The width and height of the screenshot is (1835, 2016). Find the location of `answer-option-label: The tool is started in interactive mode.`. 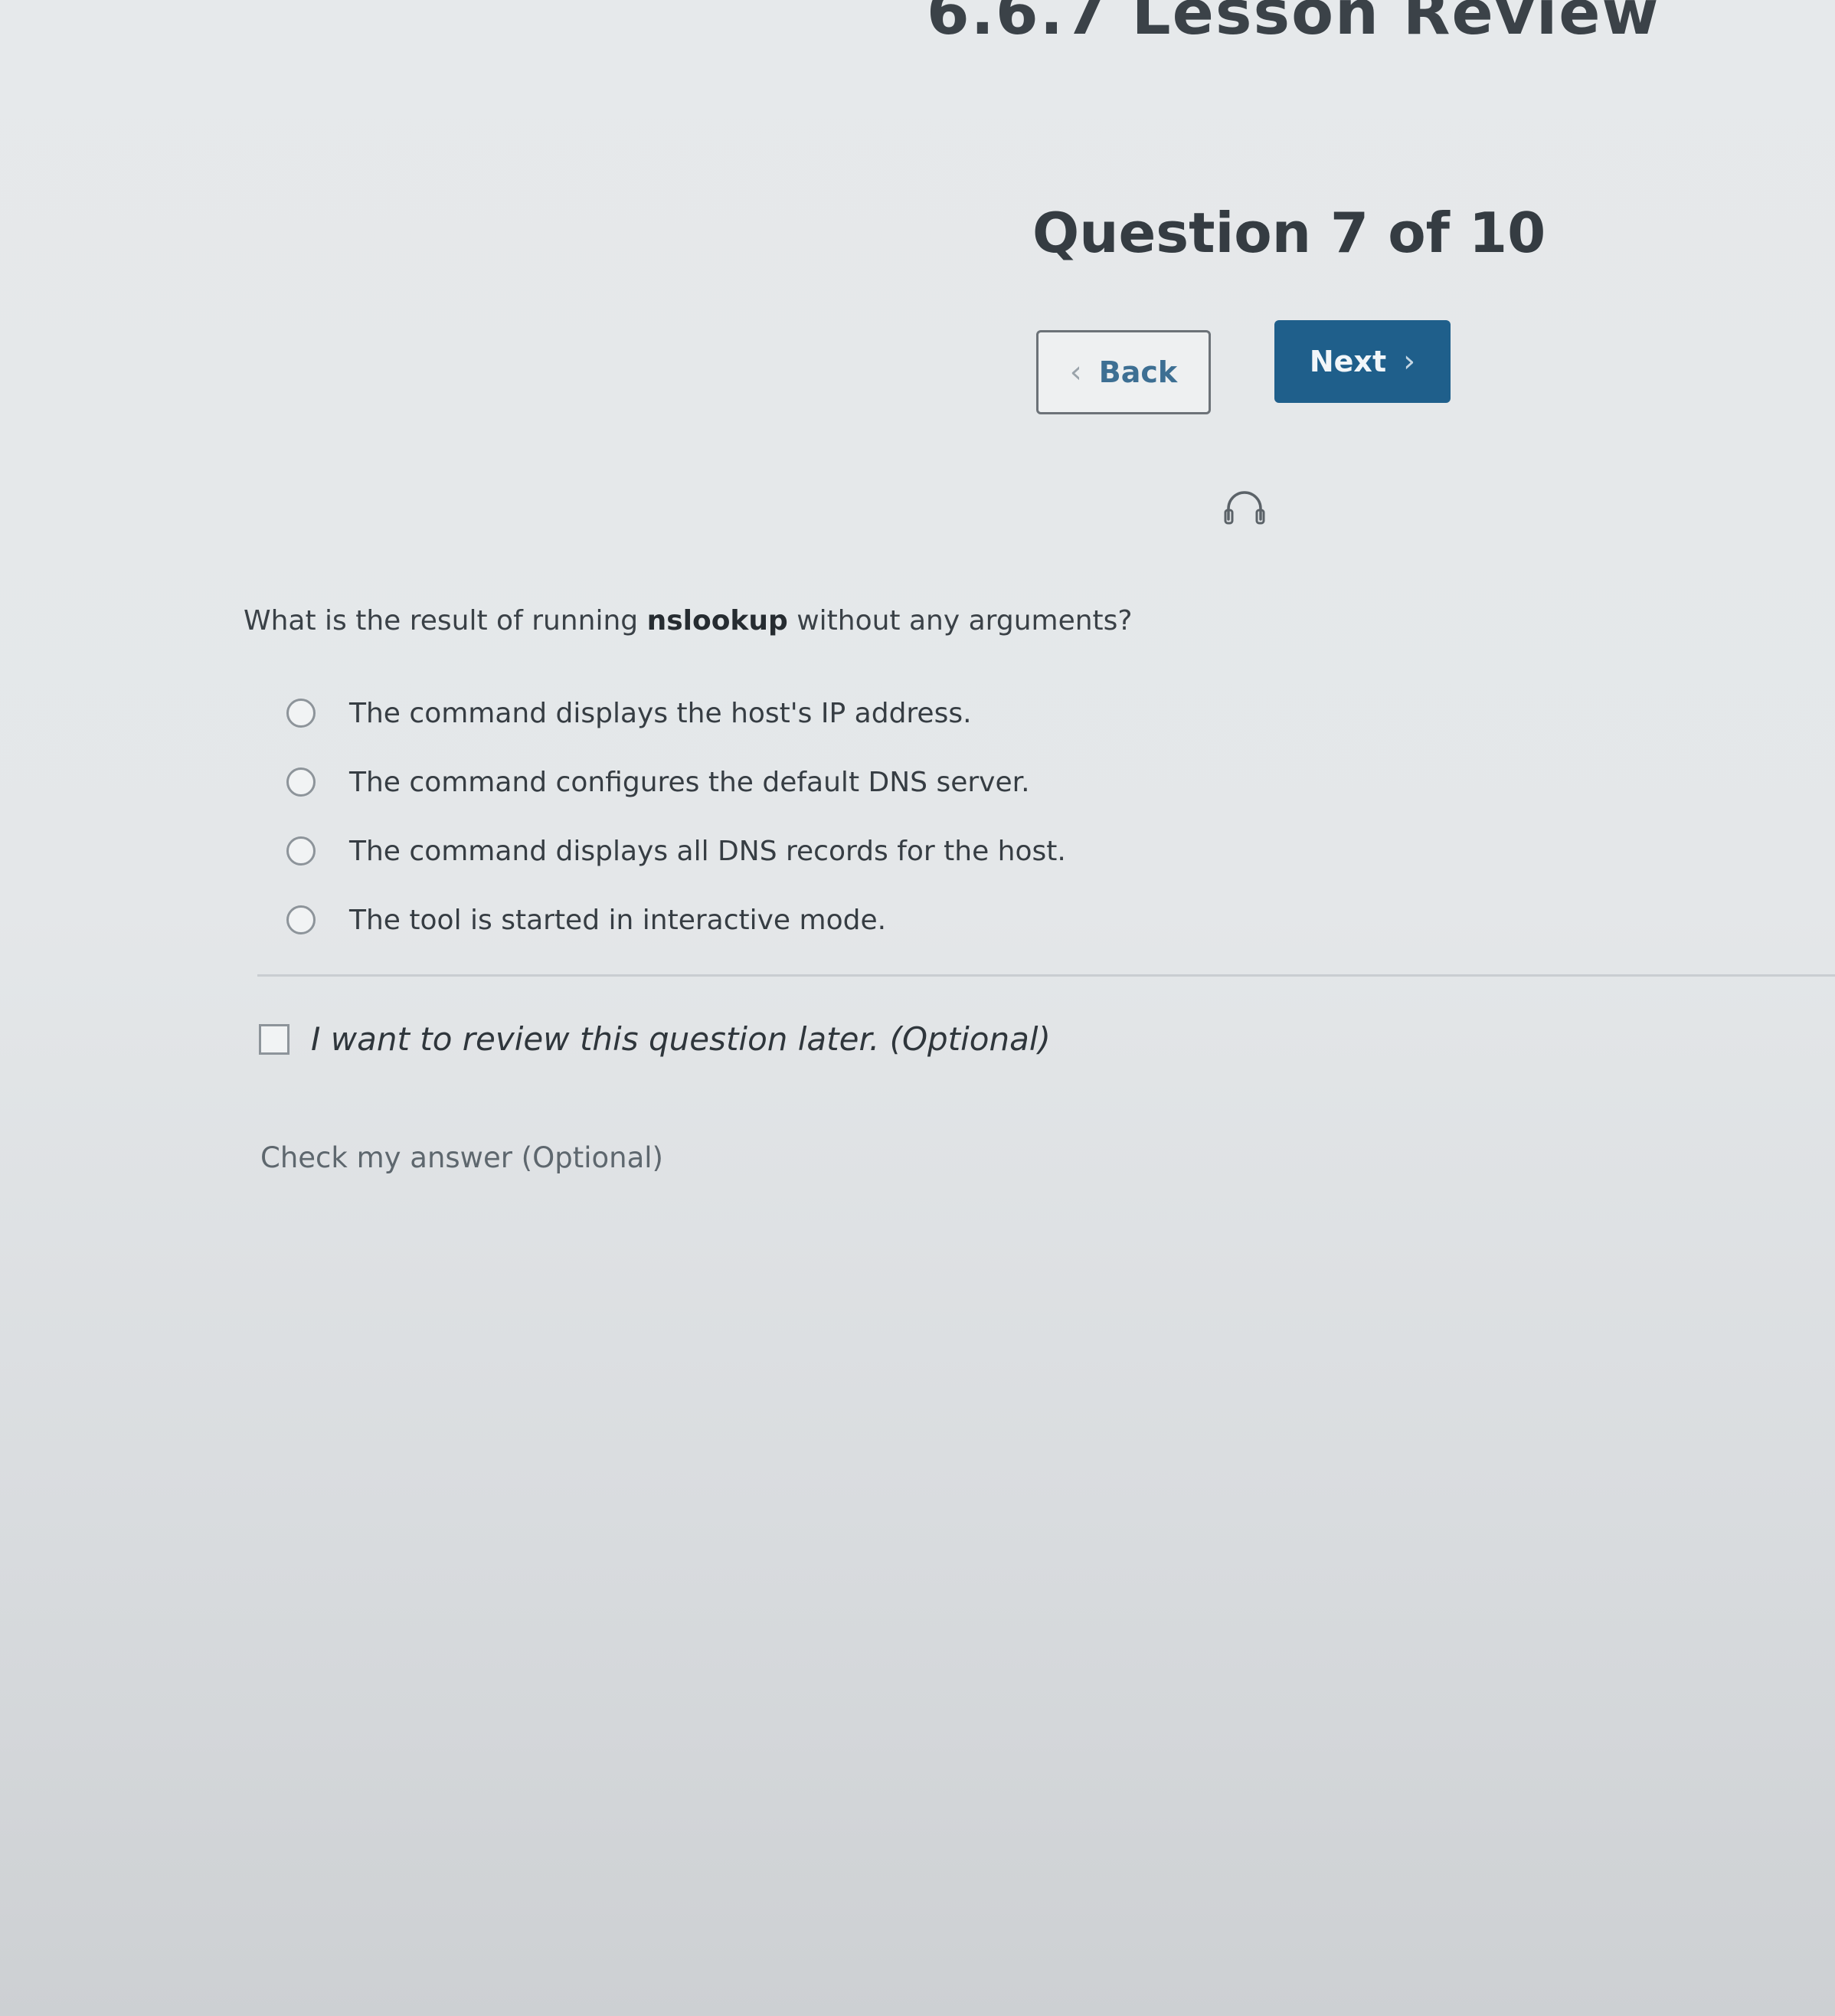

answer-option-label: The tool is started in interactive mode. is located at coordinates (618, 920).